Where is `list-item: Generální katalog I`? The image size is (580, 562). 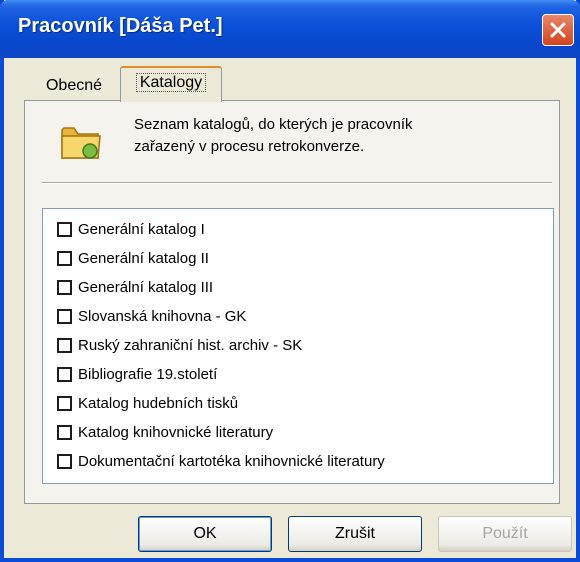 list-item: Generální katalog I is located at coordinates (131, 229).